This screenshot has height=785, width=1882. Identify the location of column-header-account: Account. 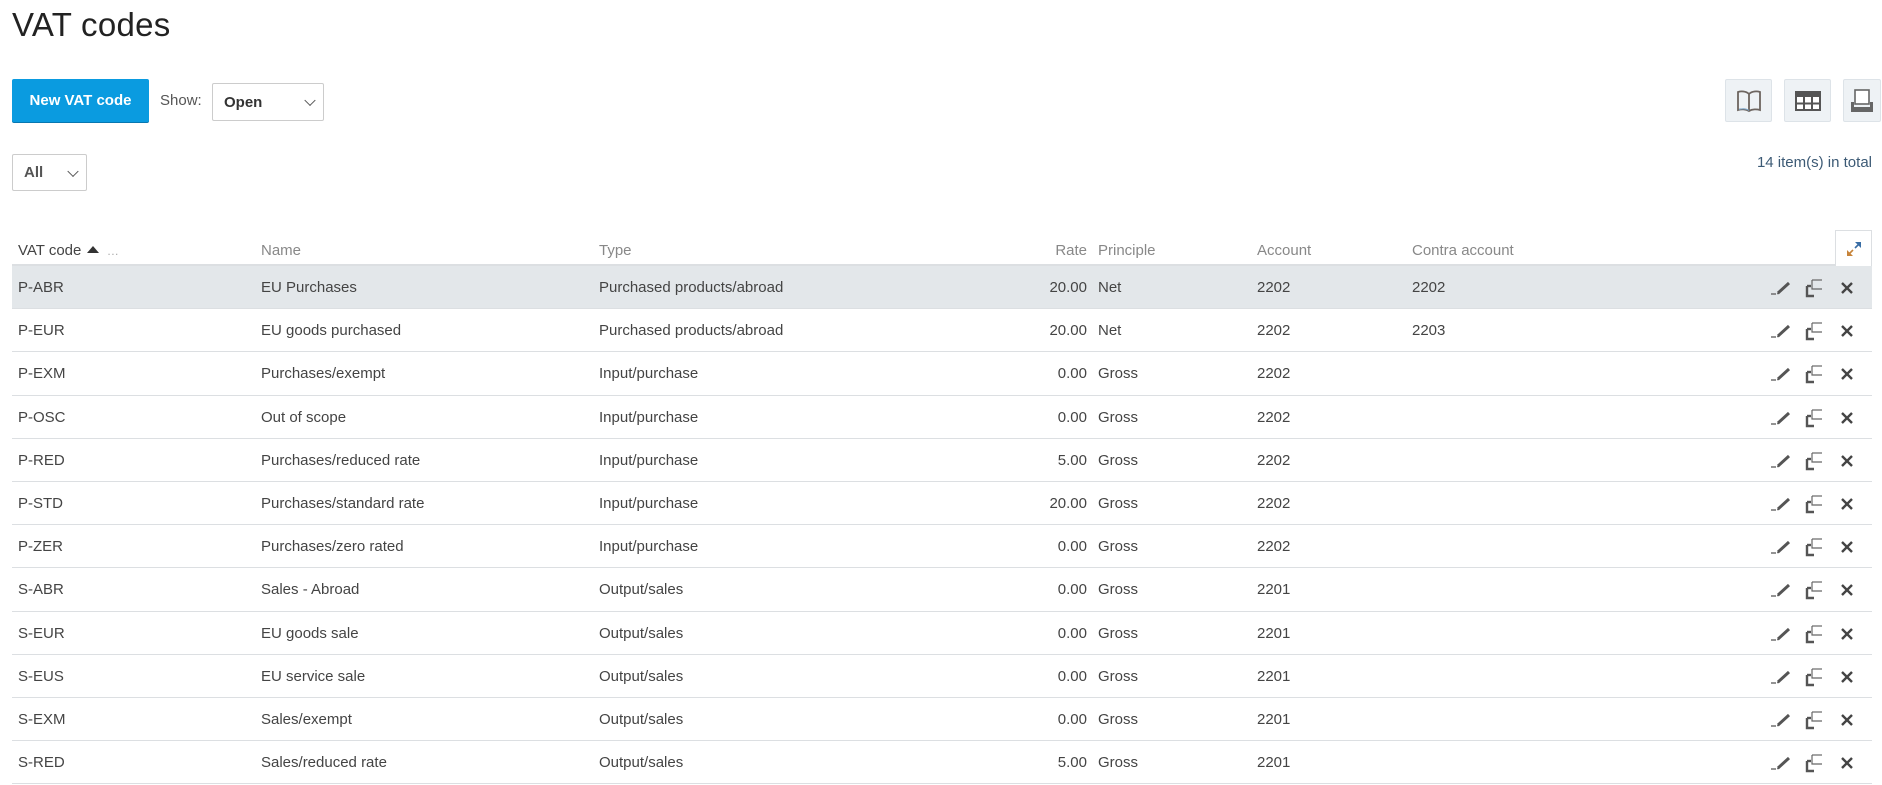
(1284, 250).